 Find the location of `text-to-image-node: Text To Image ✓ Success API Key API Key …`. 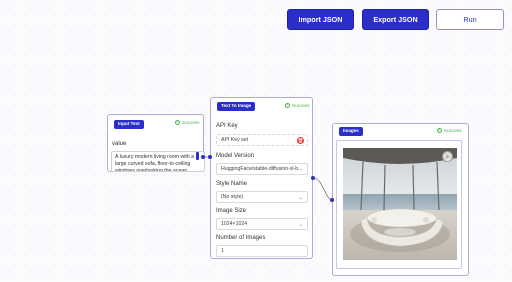

text-to-image-node: Text To Image ✓ Success API Key API Key … is located at coordinates (261, 178).